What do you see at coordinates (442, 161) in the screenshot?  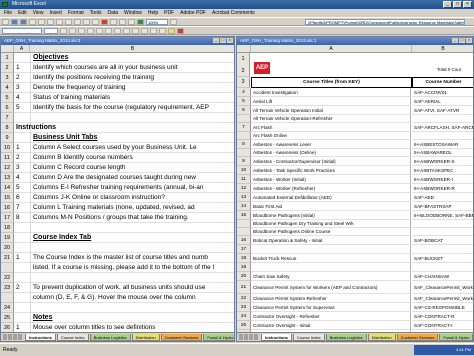 I see `course-number-cell: IH-ASBWORKER-S` at bounding box center [442, 161].